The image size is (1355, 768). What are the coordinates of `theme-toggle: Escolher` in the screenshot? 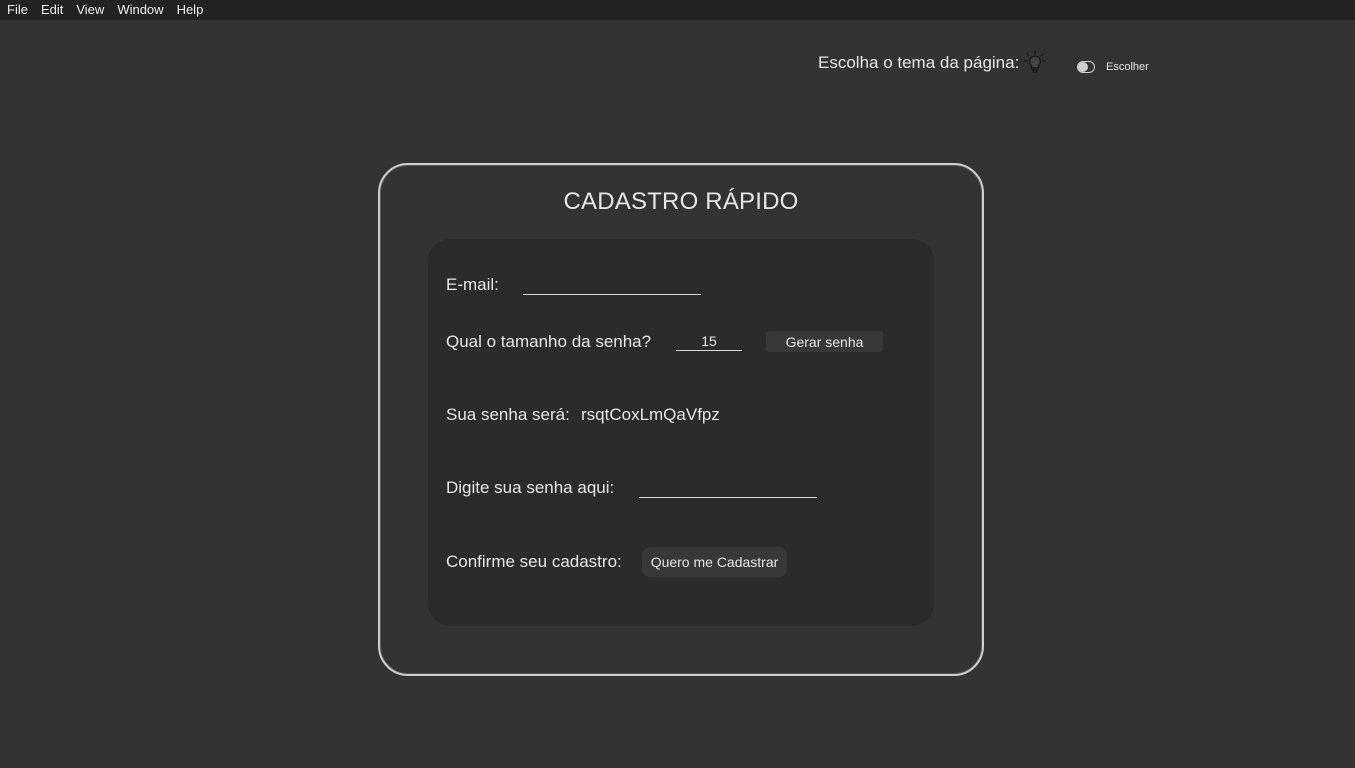 It's located at (1113, 67).